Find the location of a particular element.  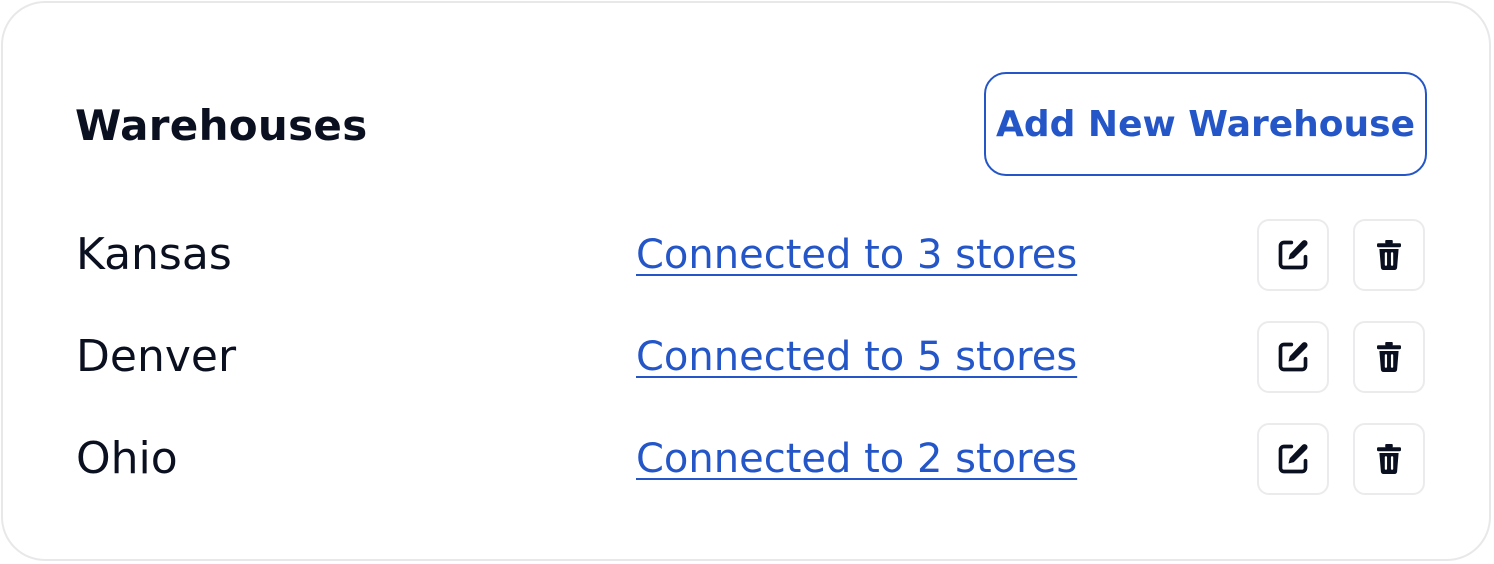

warehouse-name: Kansas is located at coordinates (154, 254).